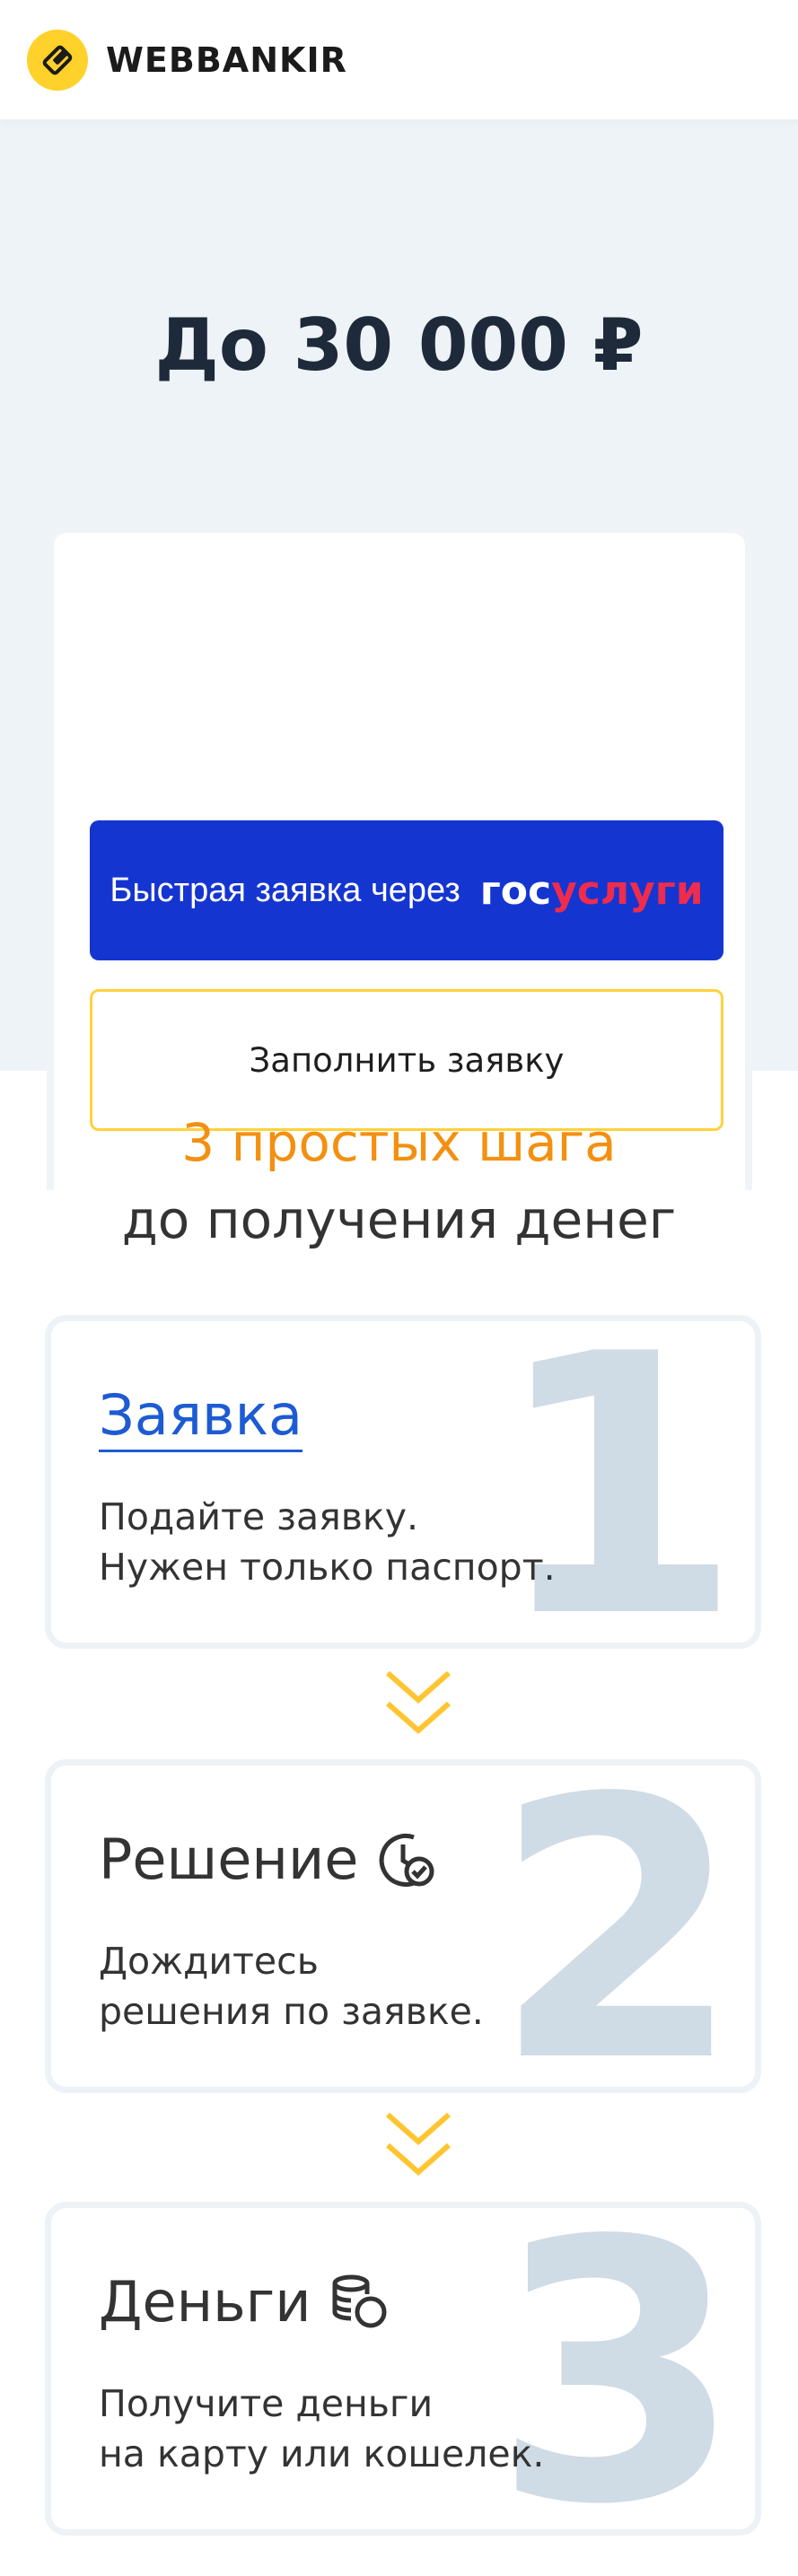 This screenshot has width=798, height=2576. I want to click on step-title-application-link: Заявка, so click(201, 1417).